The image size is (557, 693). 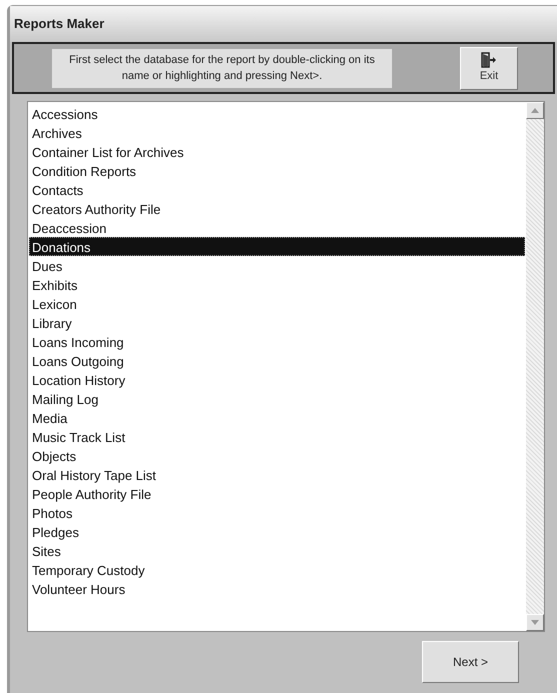 I want to click on list-item: Media, so click(x=277, y=417).